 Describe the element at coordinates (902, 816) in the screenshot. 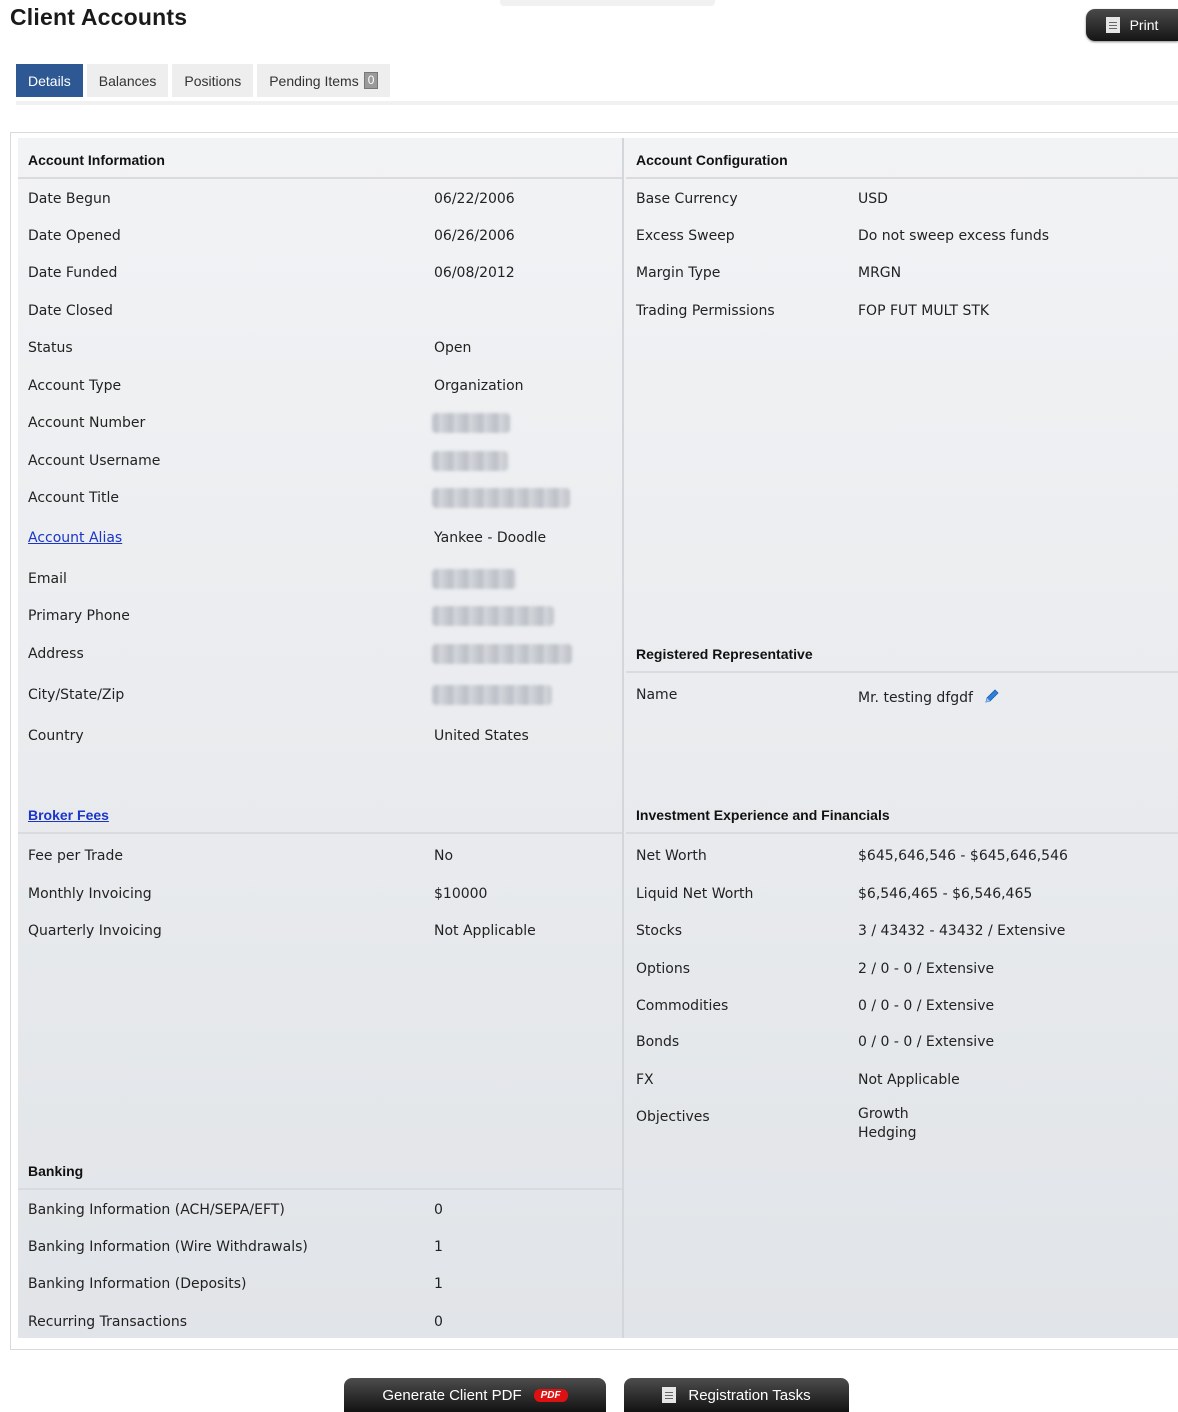

I see `investment-header: Investment Experience and Financials` at that location.